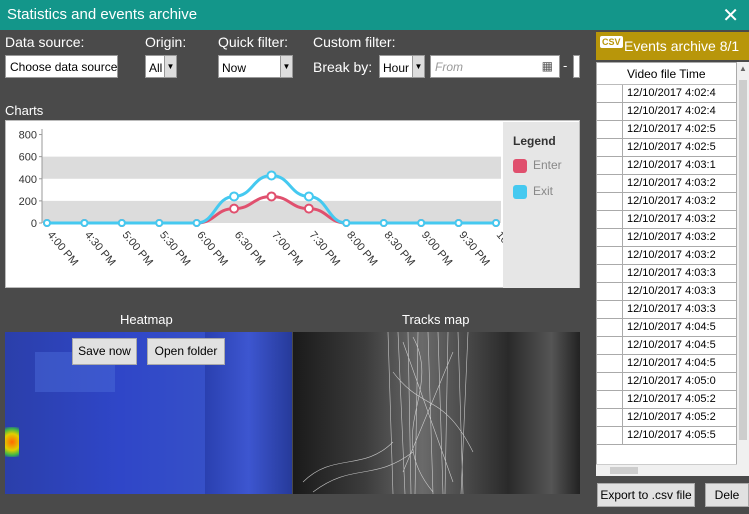  Describe the element at coordinates (666, 470) in the screenshot. I see `horizontal-scrollbar` at that location.